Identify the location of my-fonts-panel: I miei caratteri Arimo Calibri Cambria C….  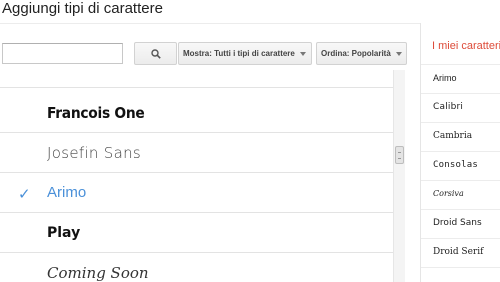
(460, 152).